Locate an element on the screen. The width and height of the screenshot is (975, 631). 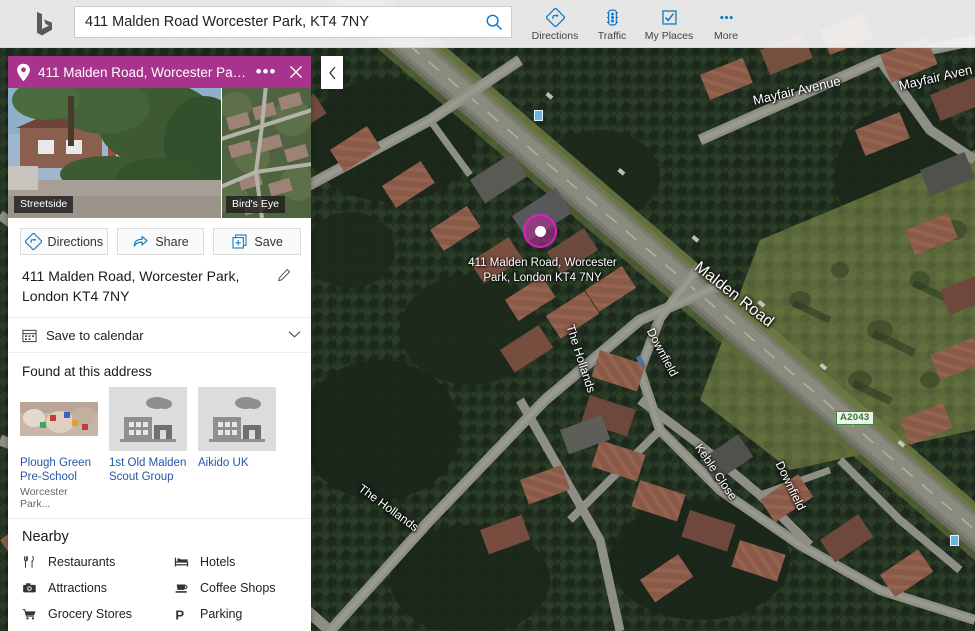
toolbar-item-traffic: Traffic is located at coordinates (612, 22).